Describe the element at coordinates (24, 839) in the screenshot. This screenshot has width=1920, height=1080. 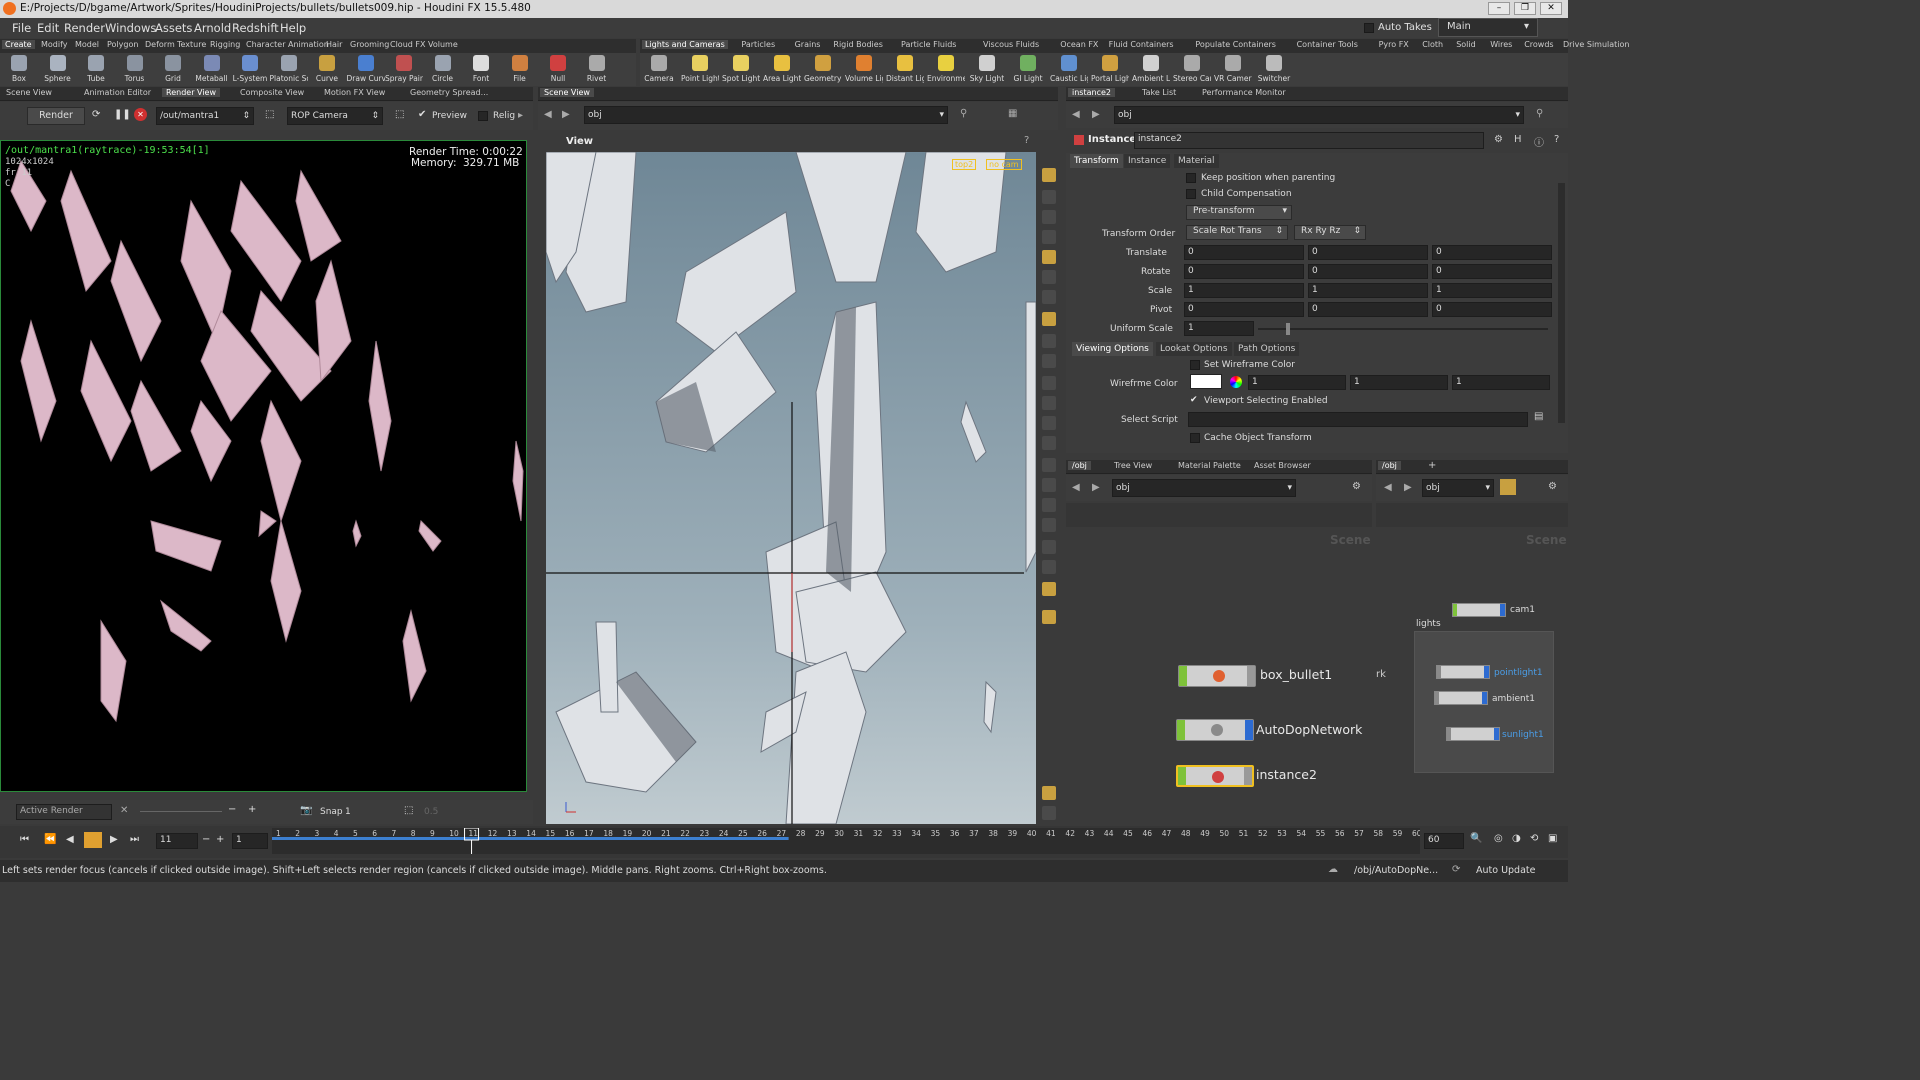
I see `goto-start-icon: ⏮` at that location.